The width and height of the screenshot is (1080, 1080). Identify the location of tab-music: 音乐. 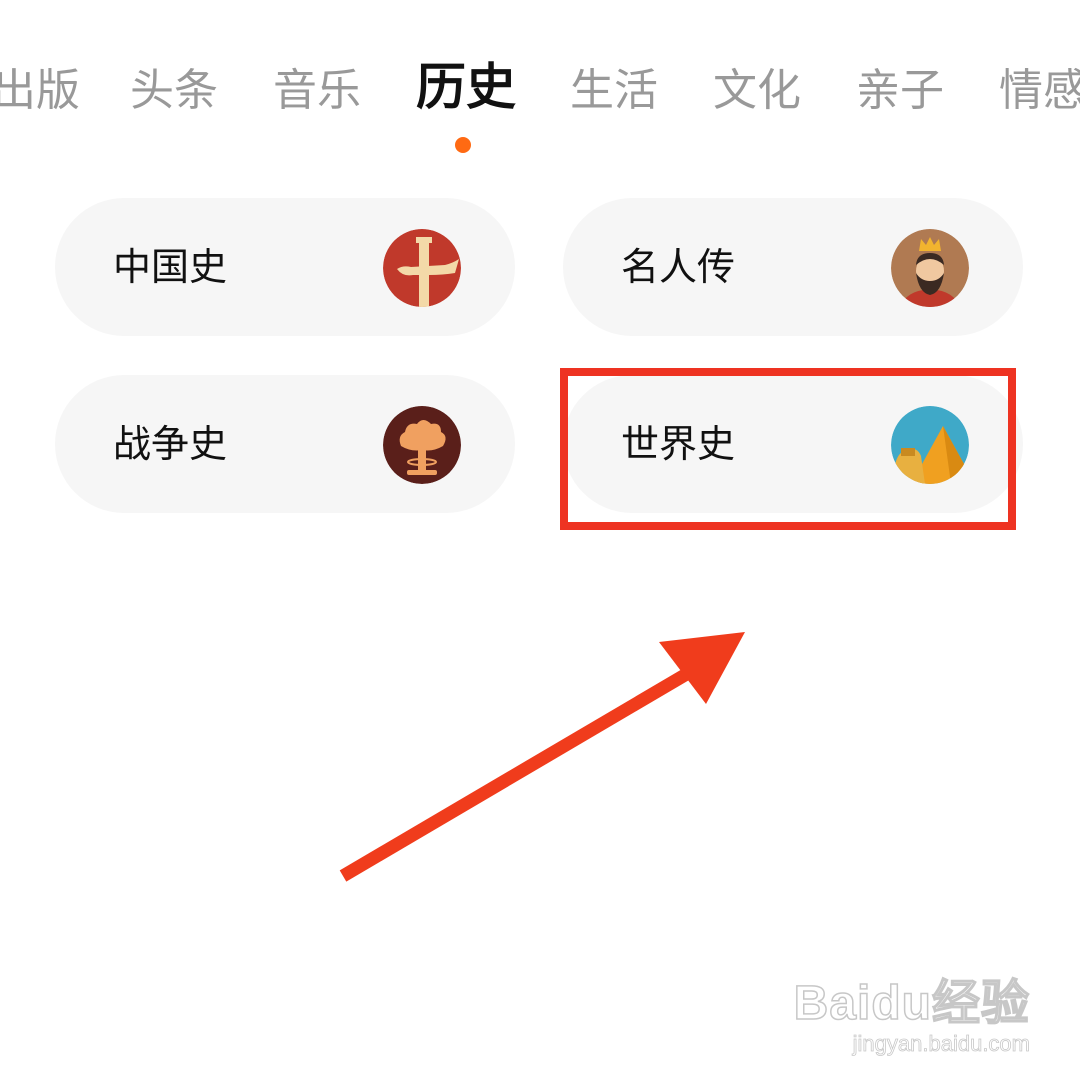
(317, 91).